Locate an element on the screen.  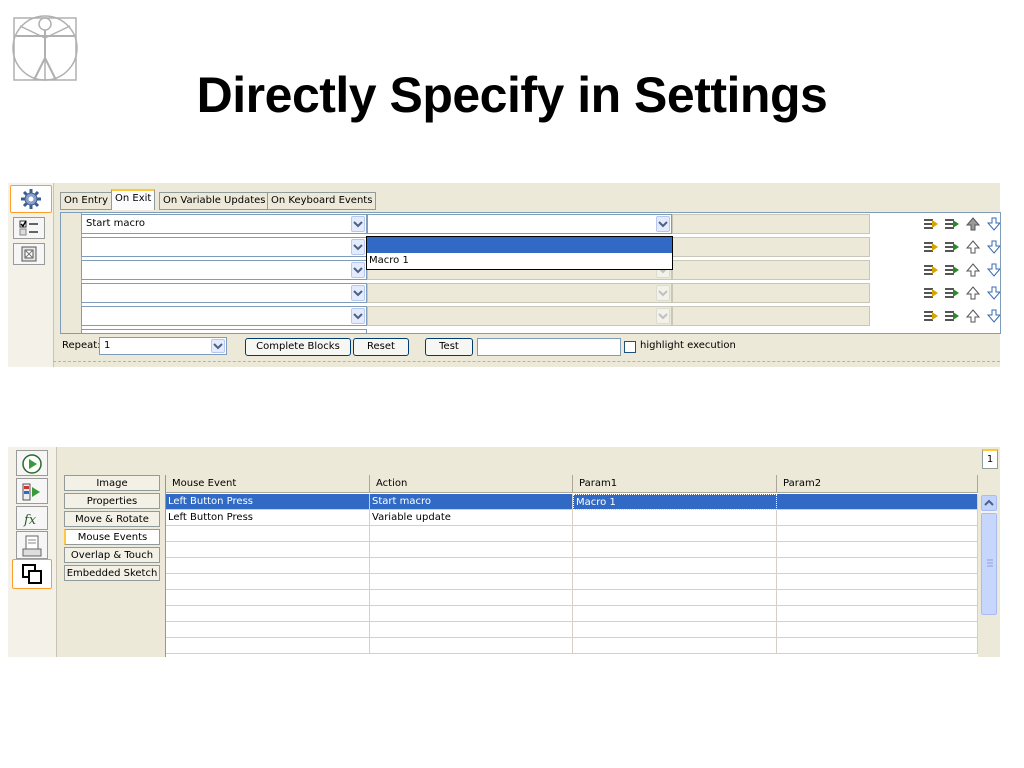
tab-on-variable-updates: On Variable Updates is located at coordinates (214, 201).